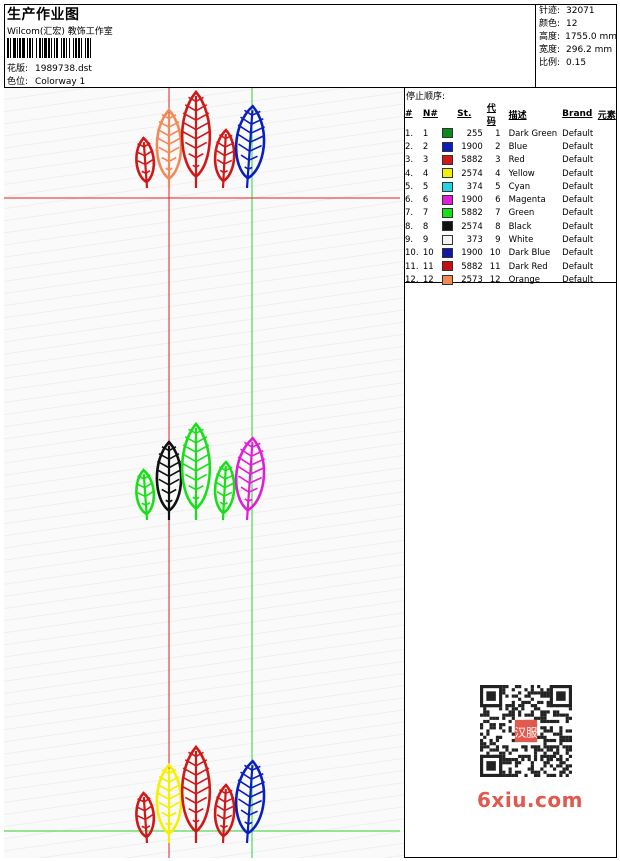  What do you see at coordinates (448, 133) in the screenshot?
I see `color-swatch` at bounding box center [448, 133].